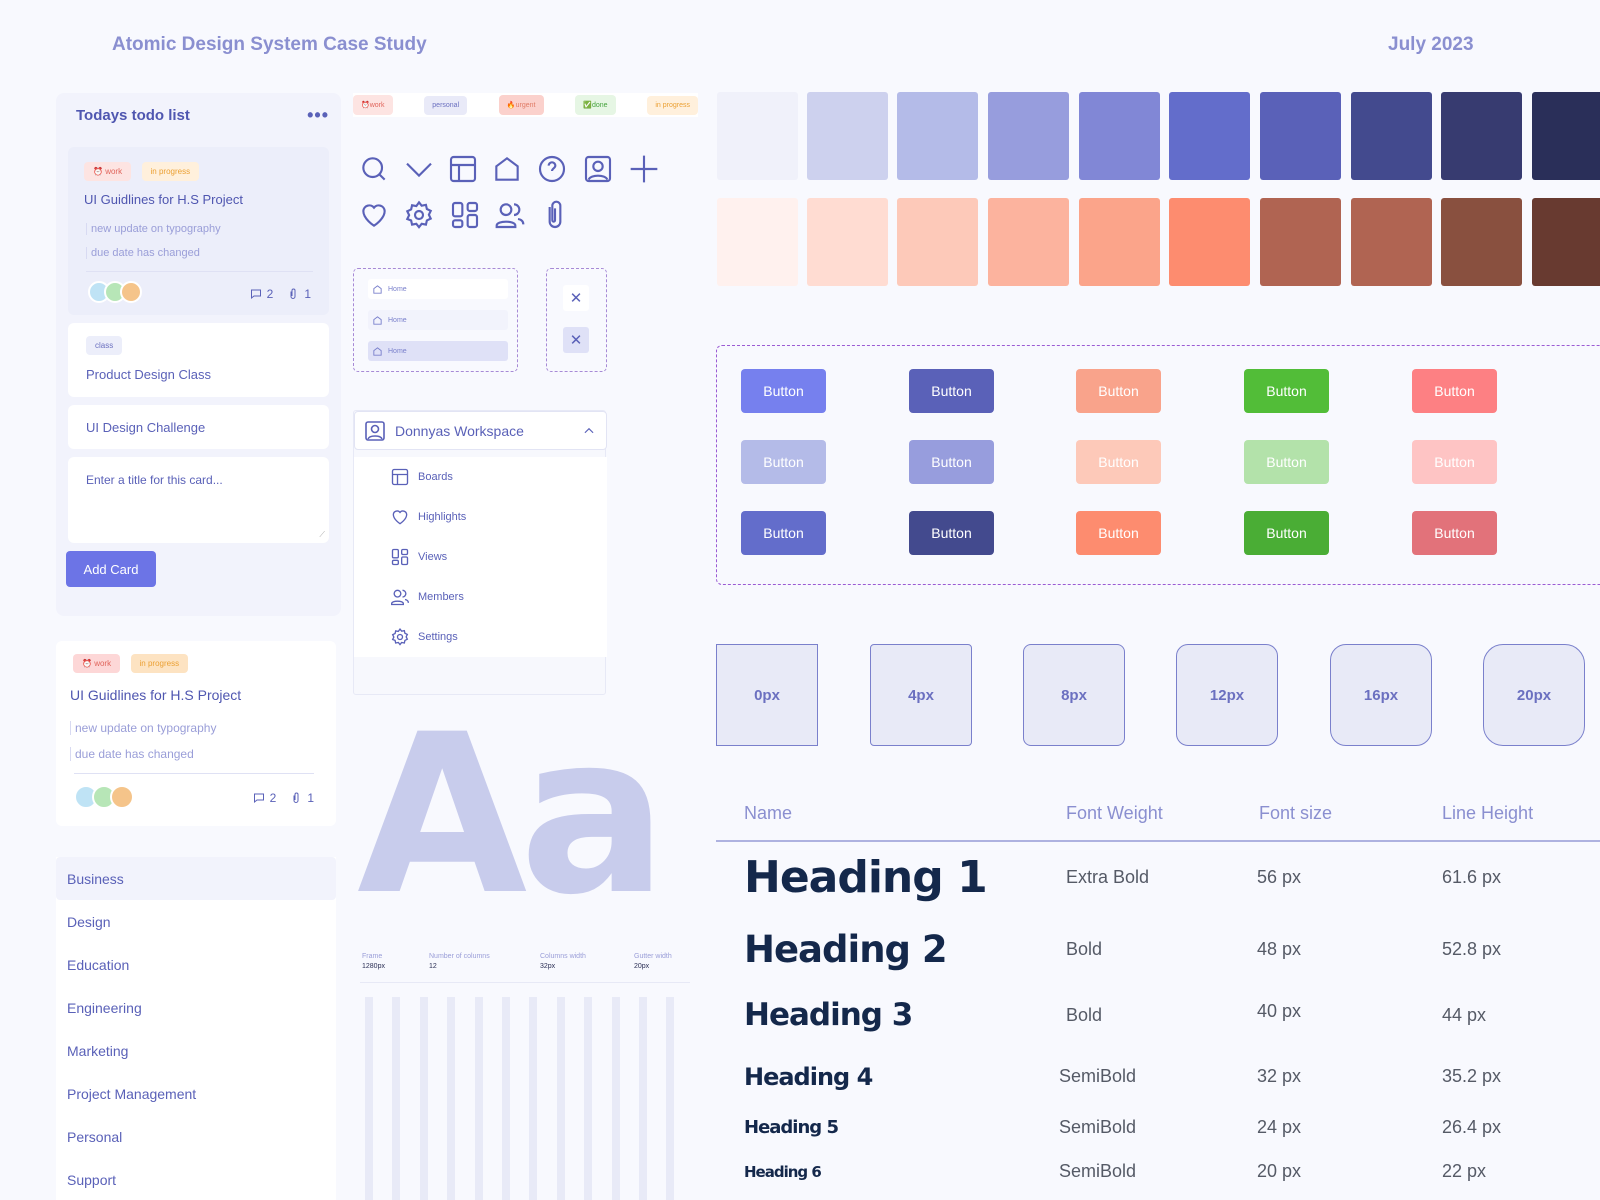 The image size is (1600, 1200). I want to click on workspace-name: Donnyas Workspace, so click(459, 430).